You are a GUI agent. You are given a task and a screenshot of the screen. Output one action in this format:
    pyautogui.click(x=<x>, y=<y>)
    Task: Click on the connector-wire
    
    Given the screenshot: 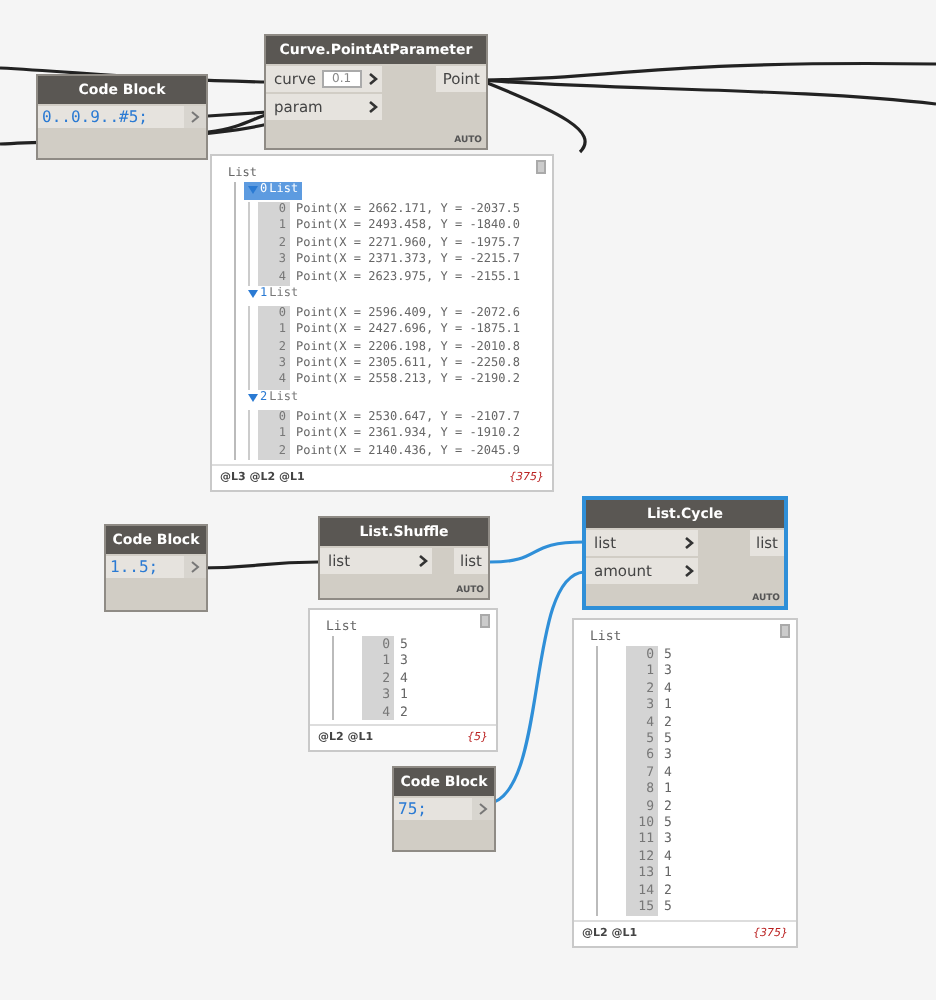 What is the action you would take?
    pyautogui.click(x=537, y=552)
    